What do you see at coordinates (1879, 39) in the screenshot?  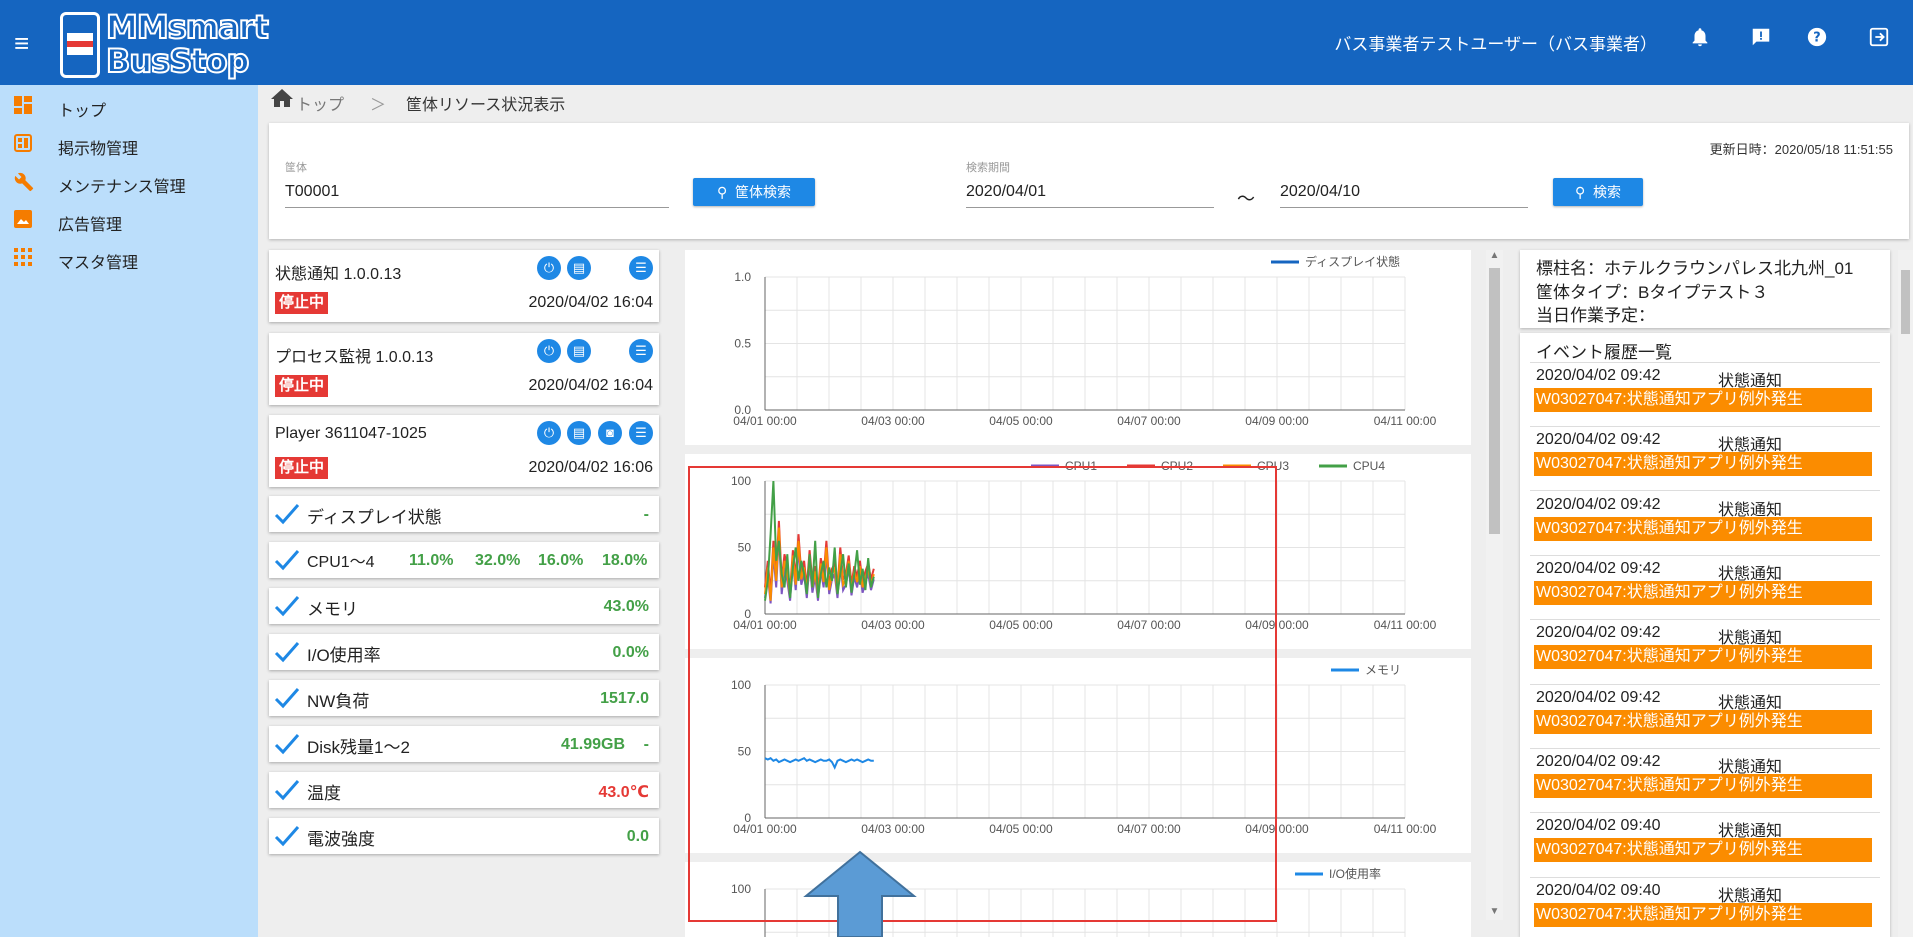 I see `logout-icon` at bounding box center [1879, 39].